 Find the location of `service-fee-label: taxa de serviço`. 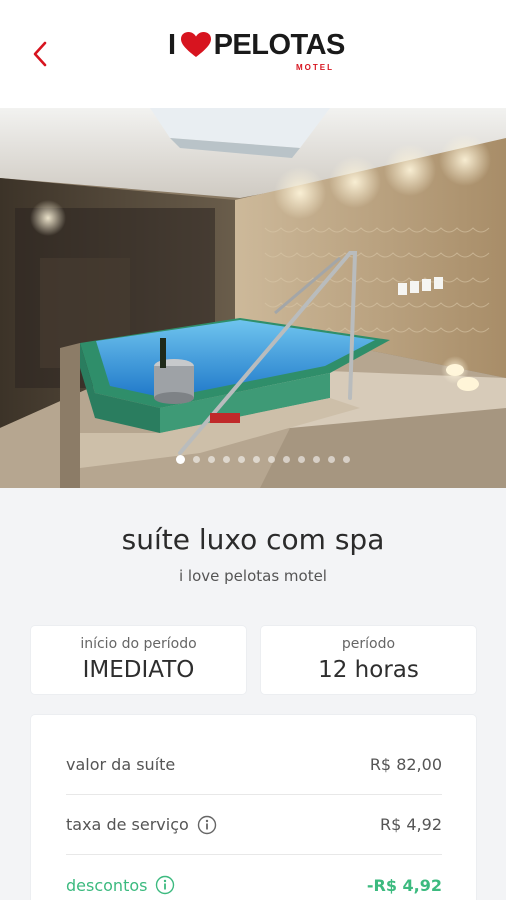

service-fee-label: taxa de serviço is located at coordinates (127, 824).